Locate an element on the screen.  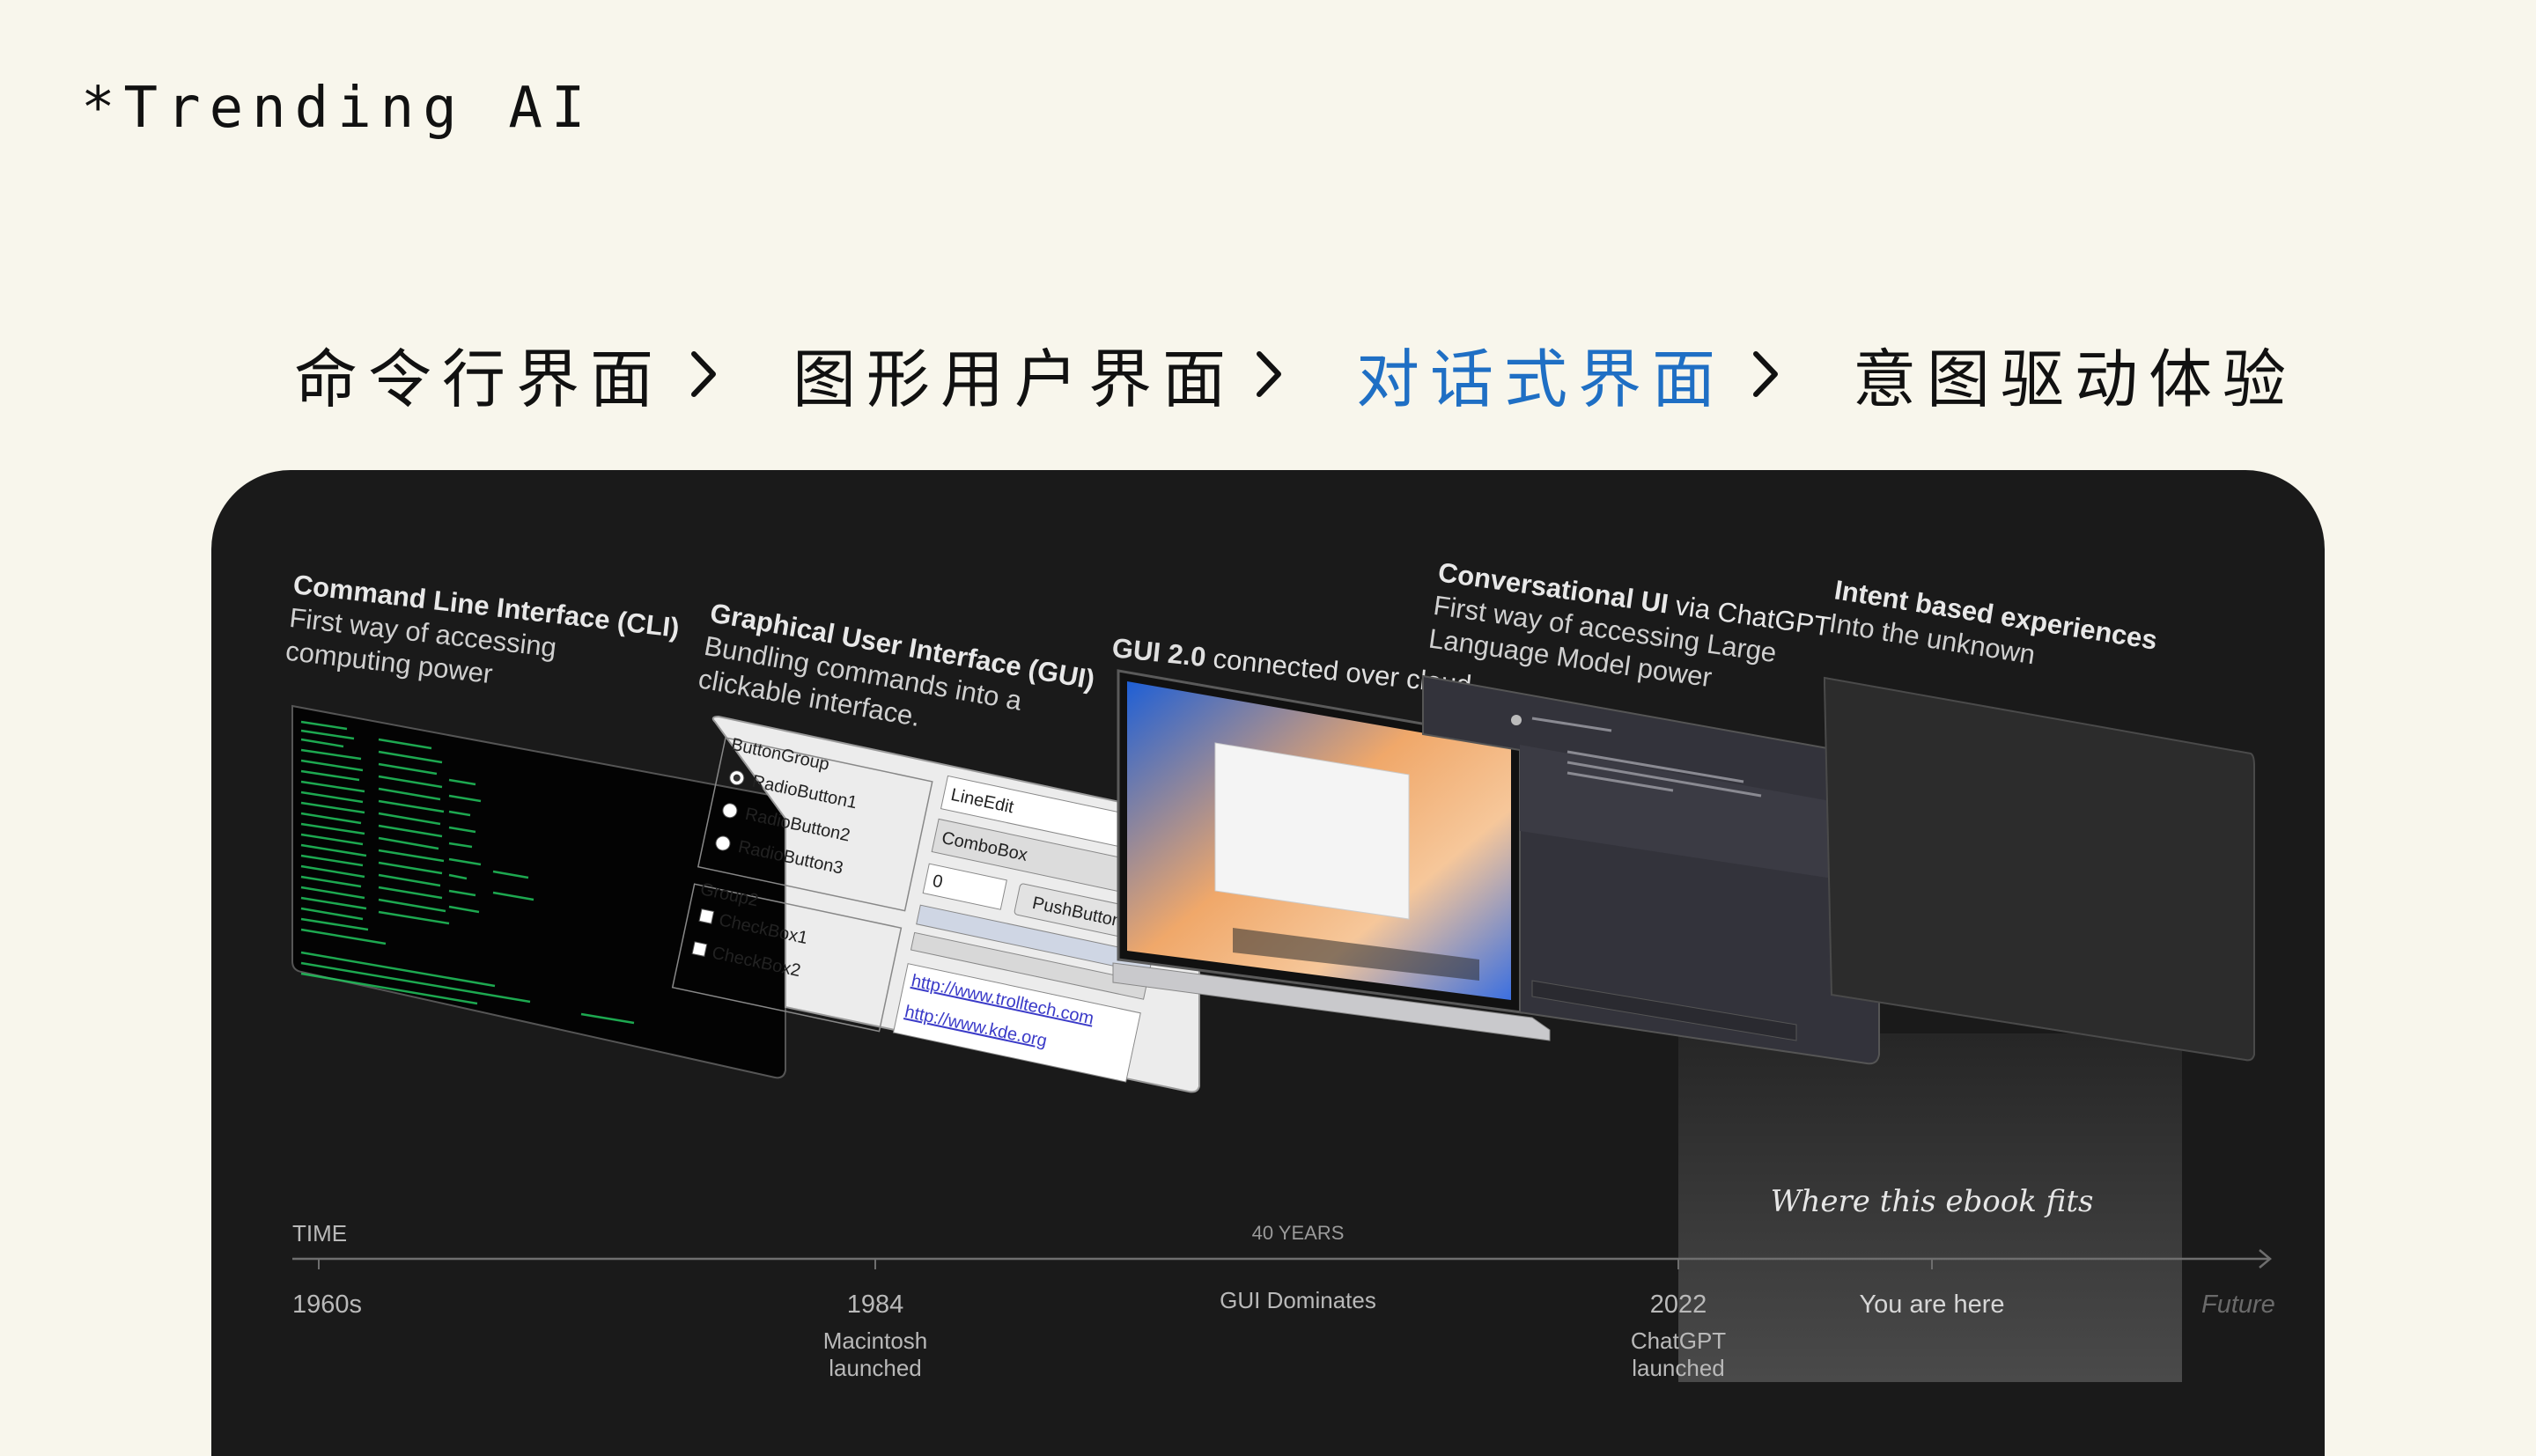
timeline-note-1984-line1: Macintosh is located at coordinates (875, 1341).